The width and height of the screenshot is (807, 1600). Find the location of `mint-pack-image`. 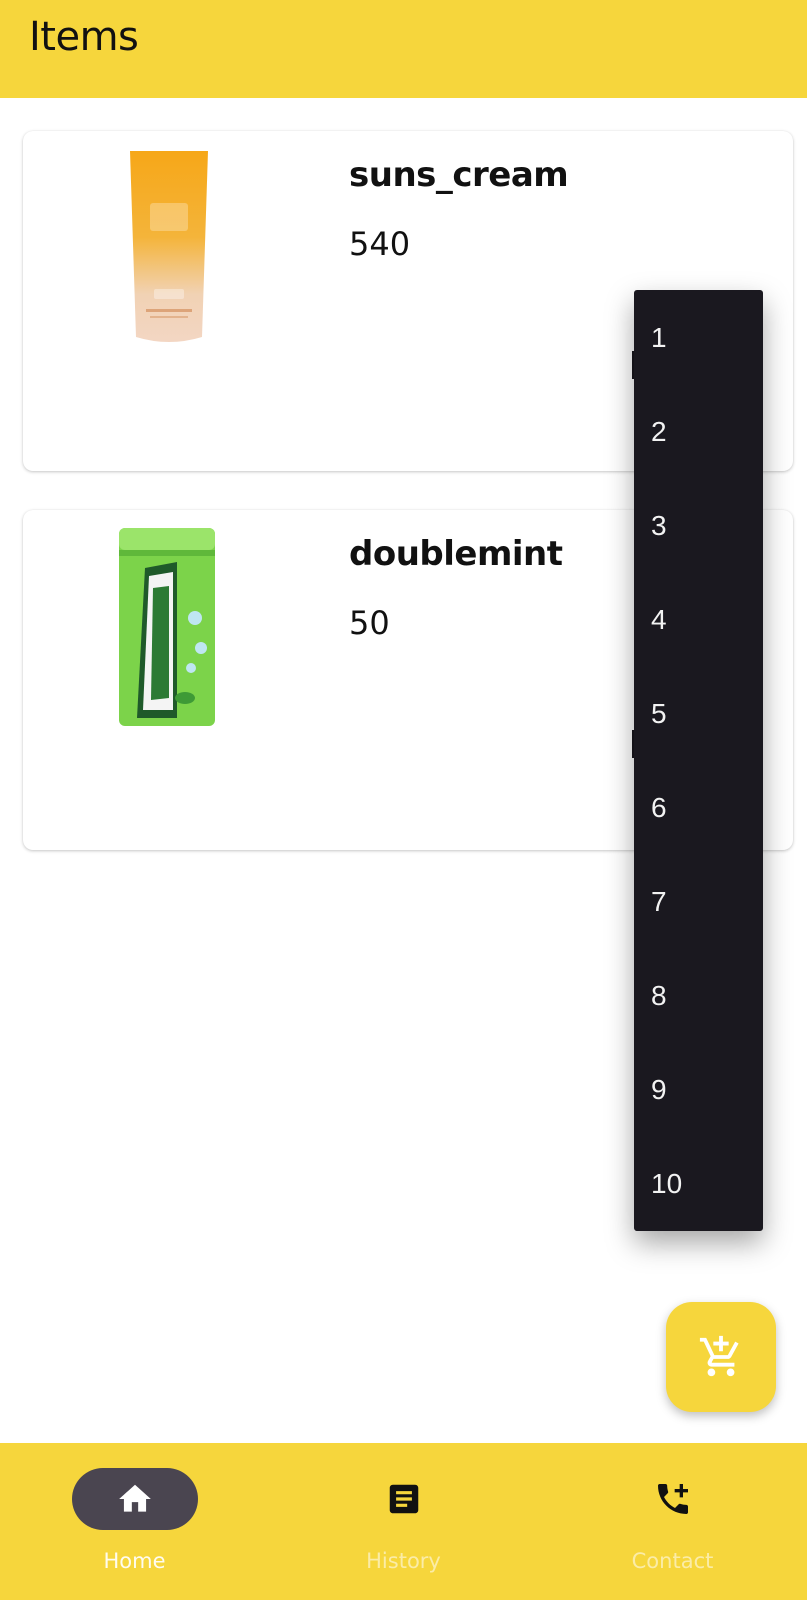

mint-pack-image is located at coordinates (167, 627).